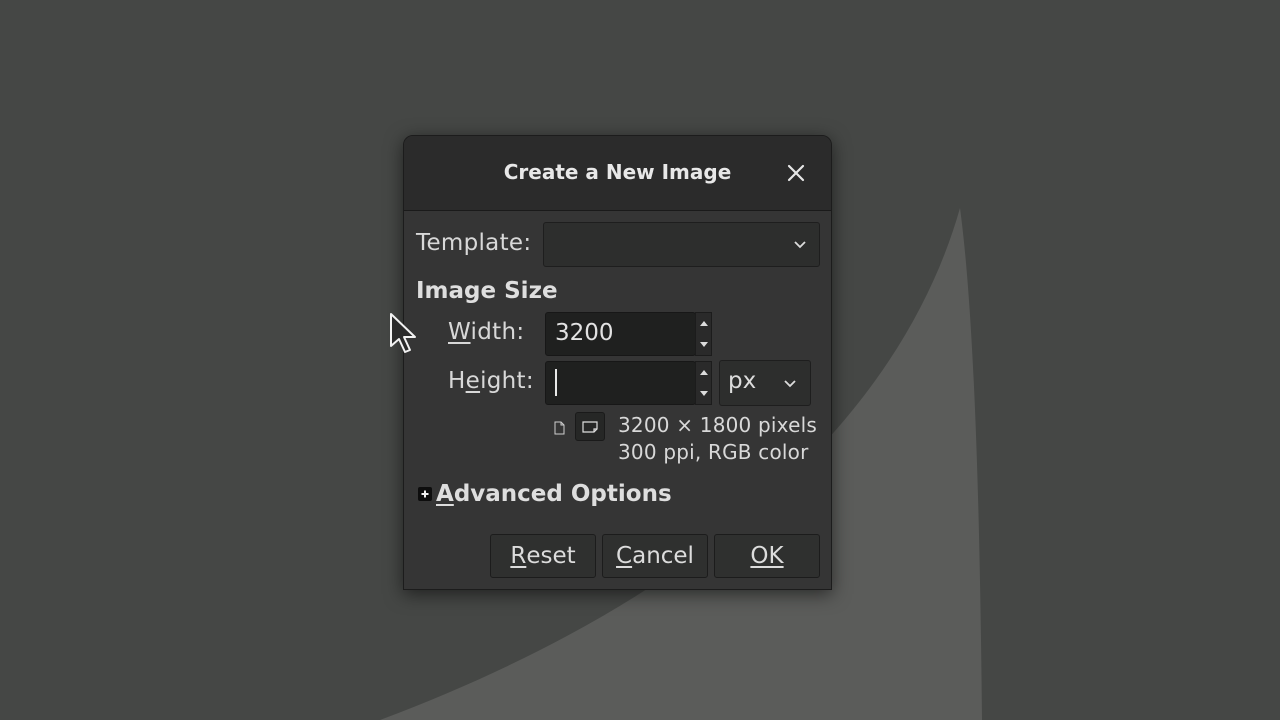 This screenshot has height=720, width=1280. What do you see at coordinates (765, 383) in the screenshot?
I see `unit-dropdown: px` at bounding box center [765, 383].